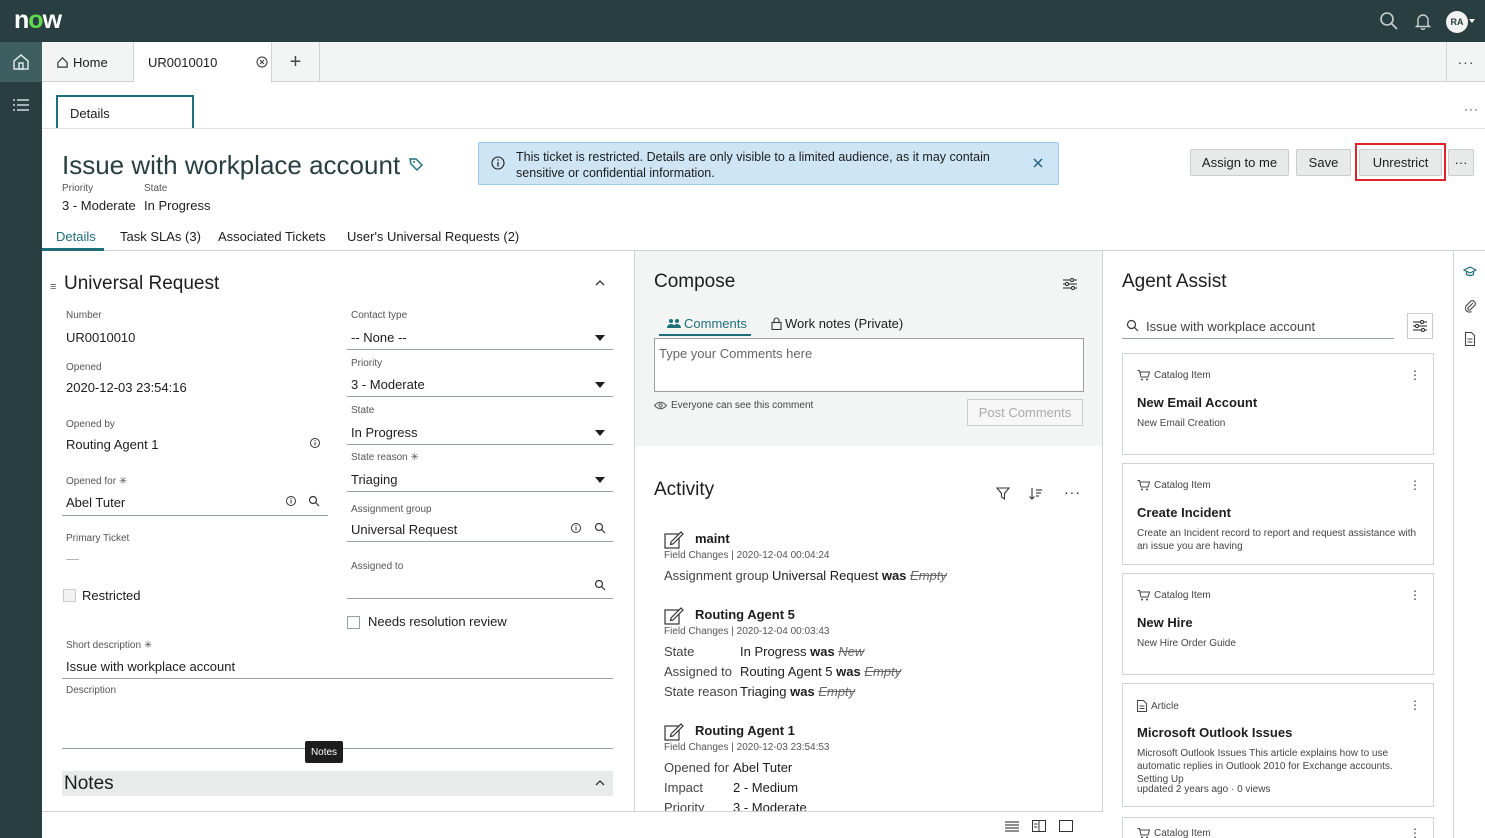 This screenshot has height=838, width=1485. What do you see at coordinates (95, 502) in the screenshot?
I see `opened-for-field: Abel Tuter` at bounding box center [95, 502].